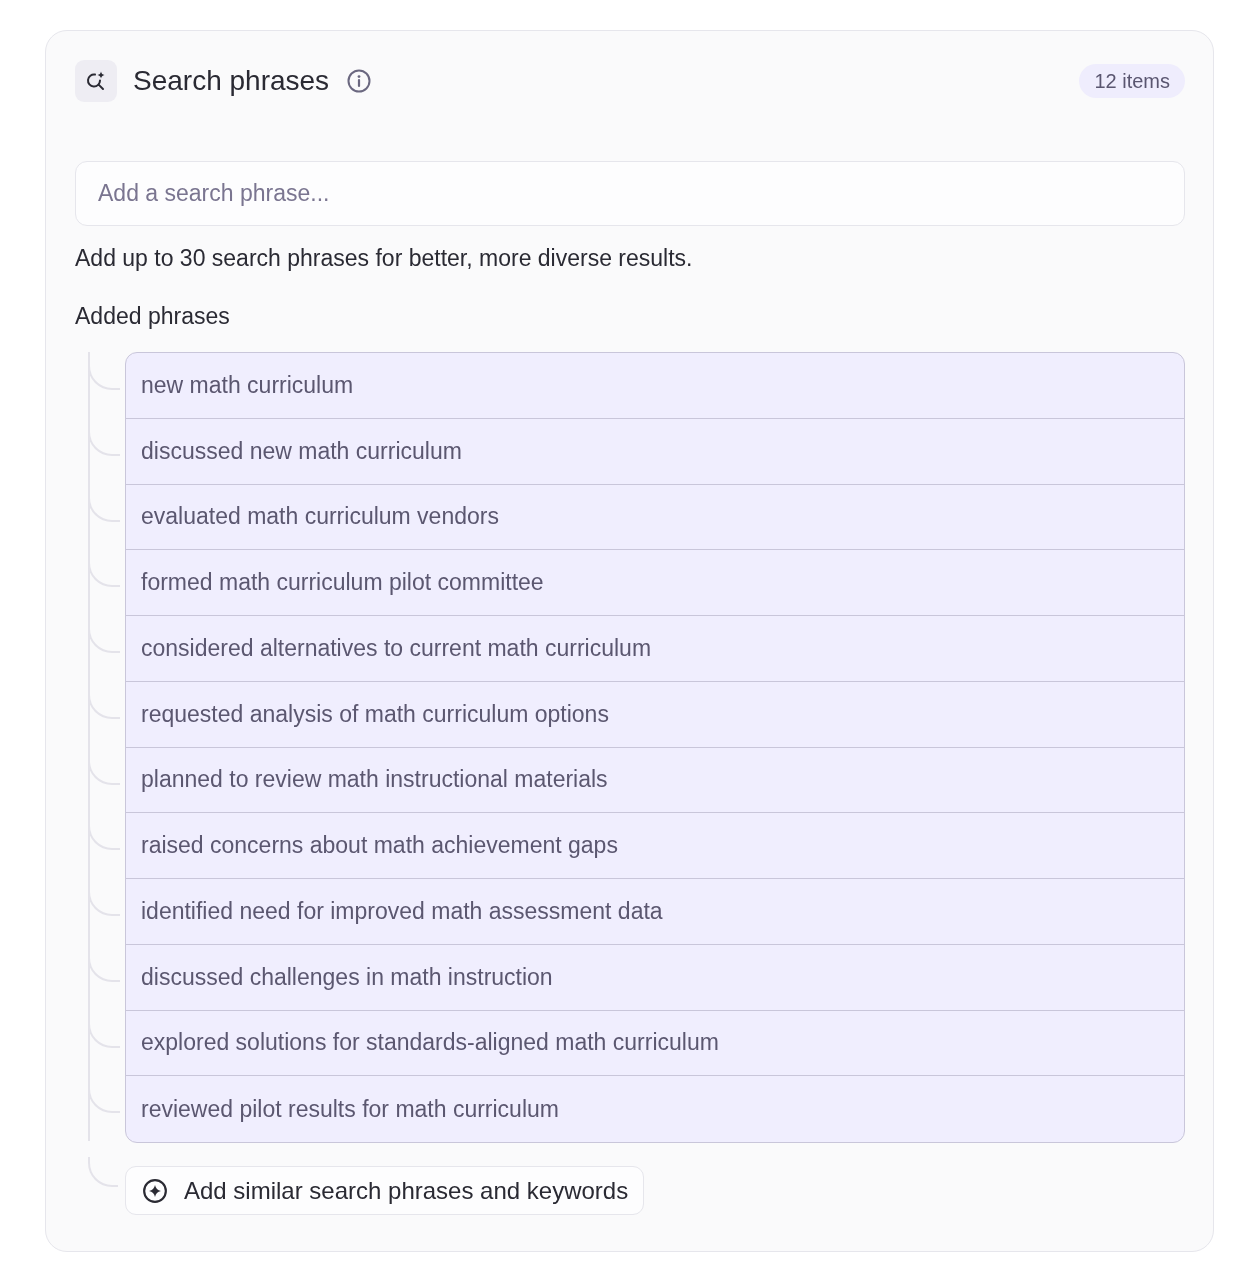  I want to click on phrase-item: discussed new math curriculum, so click(655, 451).